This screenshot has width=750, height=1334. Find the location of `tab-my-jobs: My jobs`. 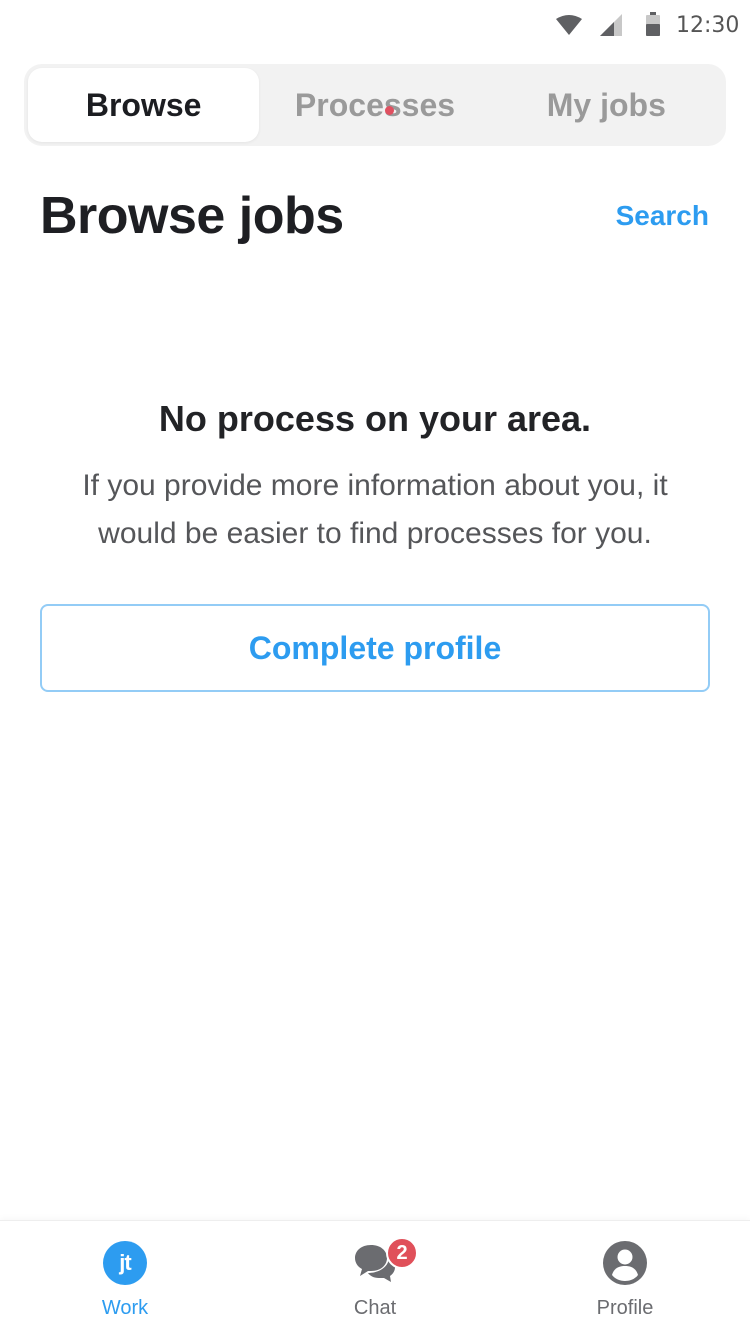

tab-my-jobs: My jobs is located at coordinates (606, 105).